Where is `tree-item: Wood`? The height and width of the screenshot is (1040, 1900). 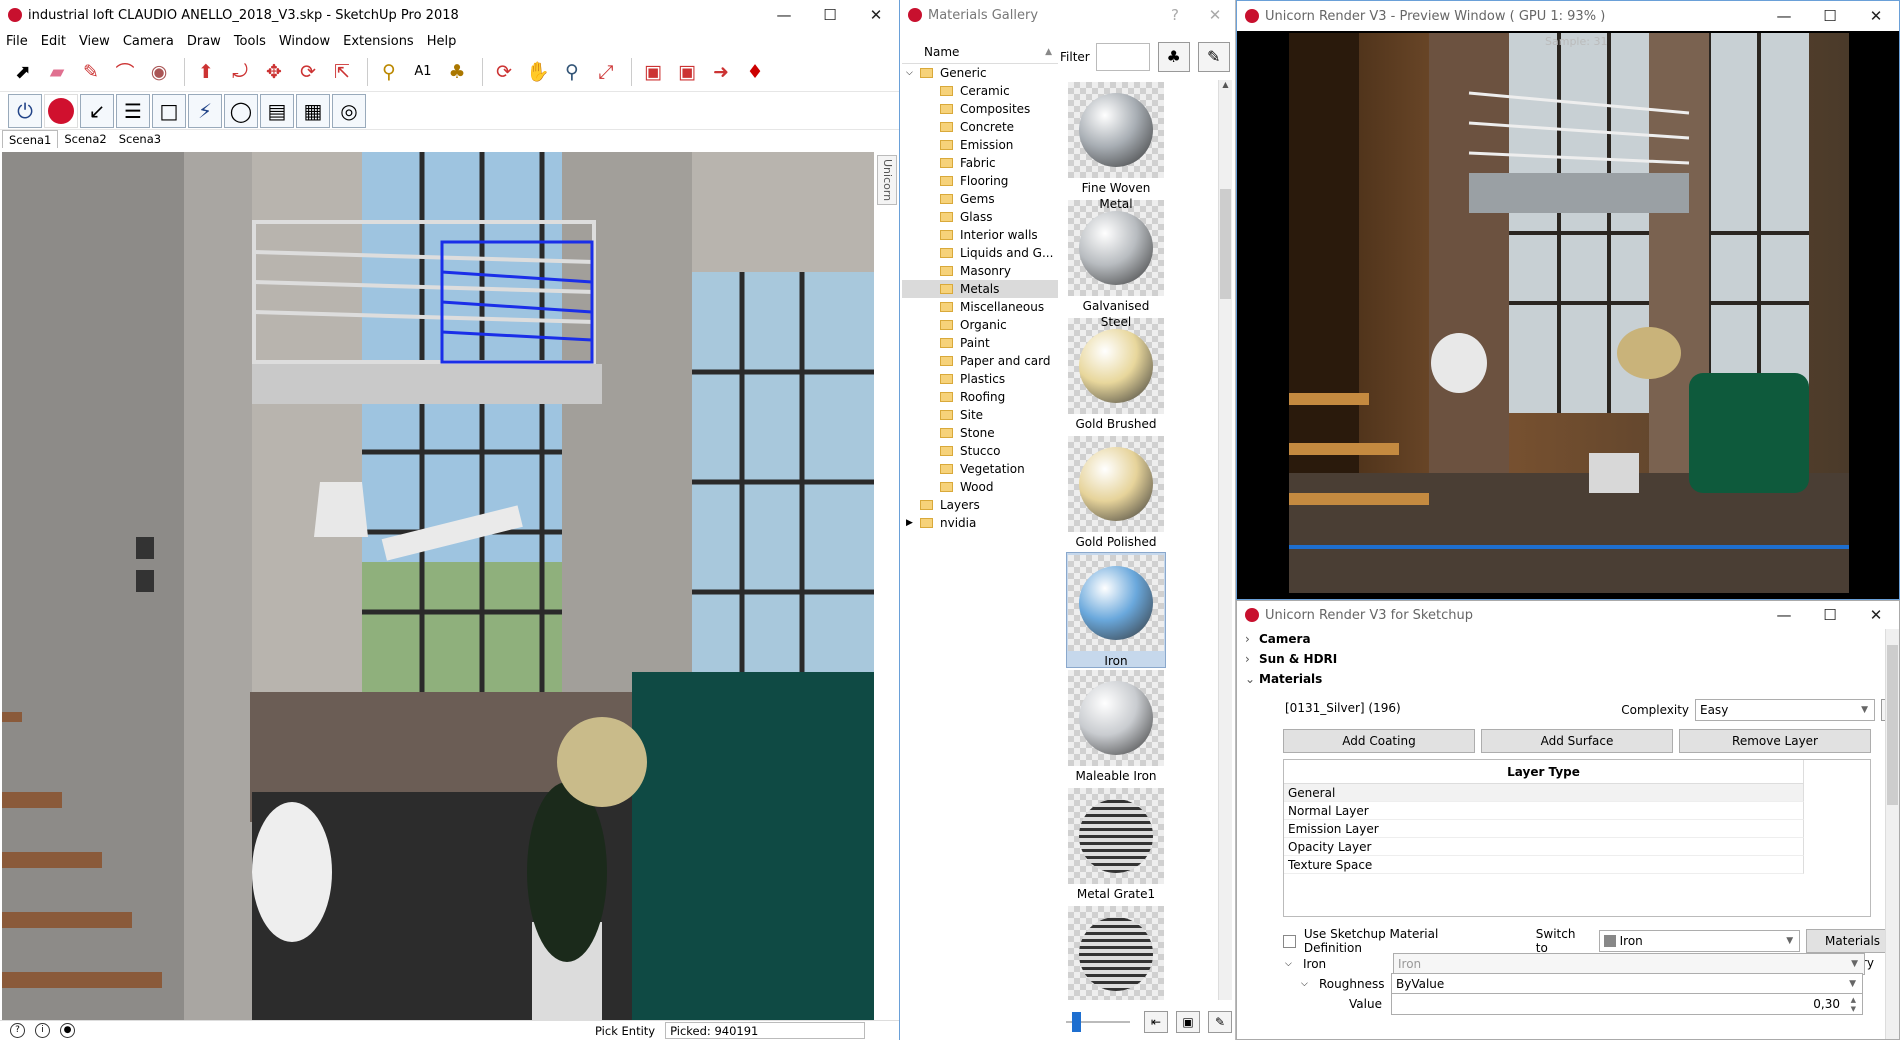
tree-item: Wood is located at coordinates (980, 487).